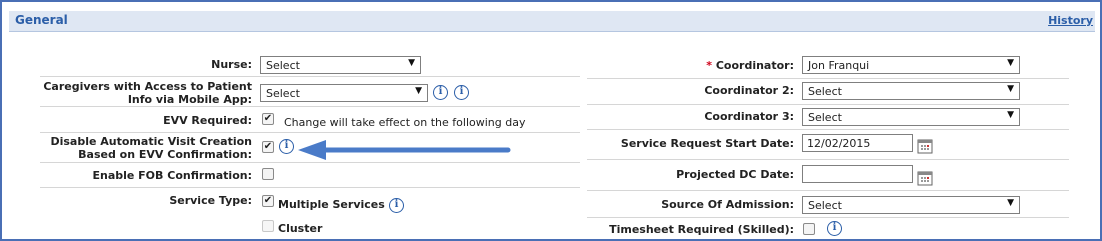  I want to click on multiple-services-checkbox: ✔, so click(268, 201).